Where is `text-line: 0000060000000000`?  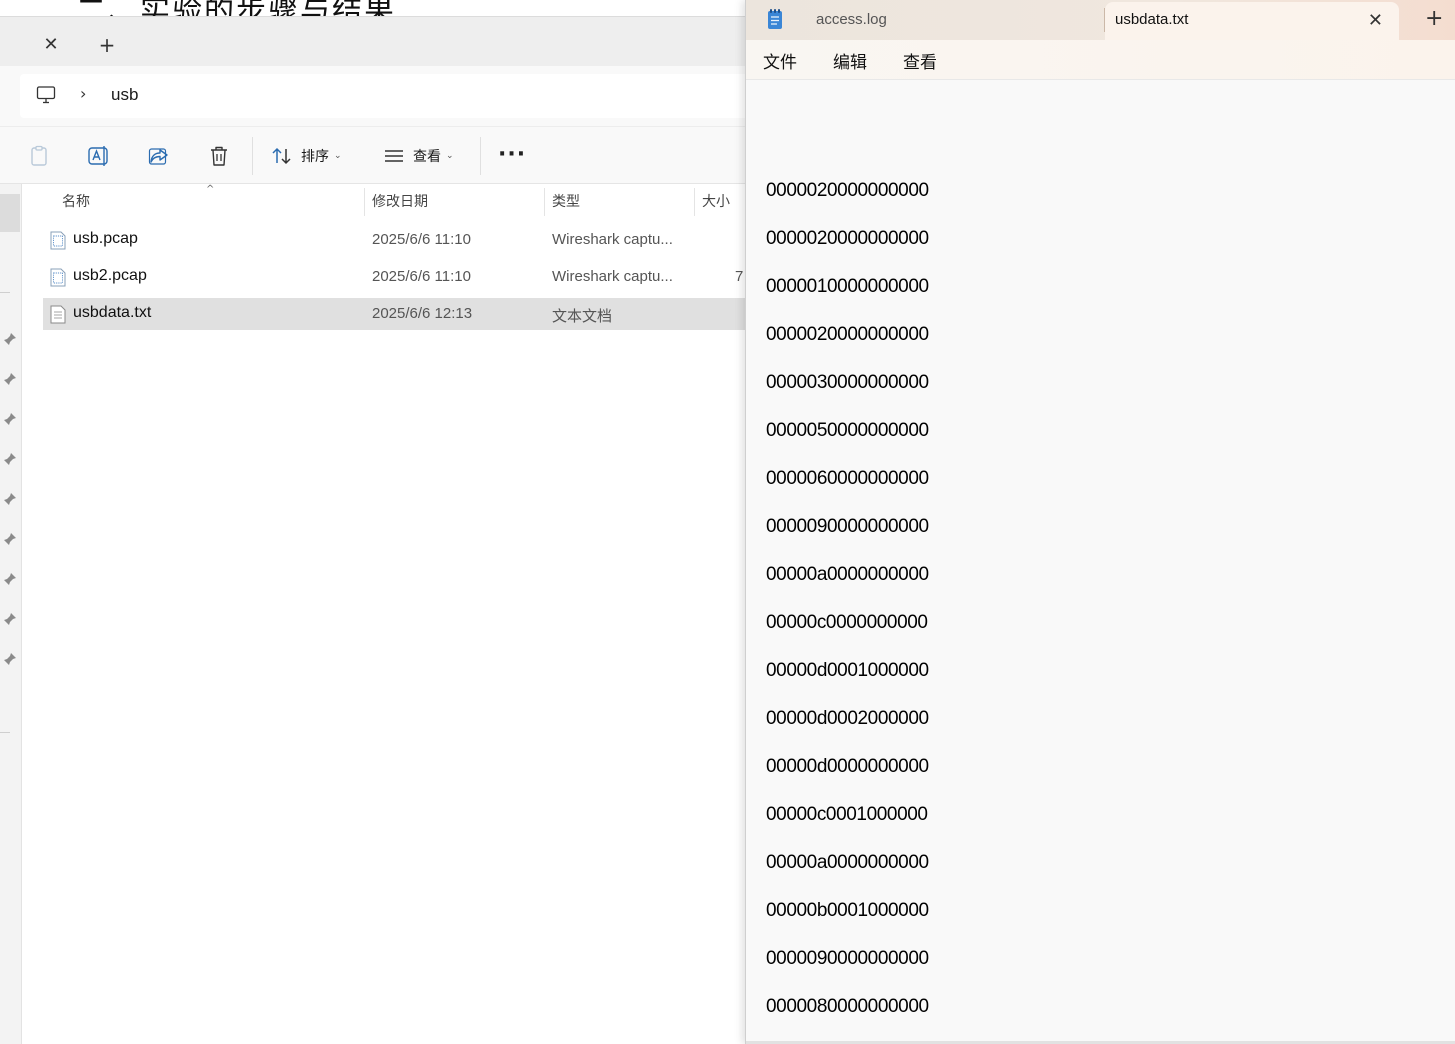 text-line: 0000060000000000 is located at coordinates (847, 478).